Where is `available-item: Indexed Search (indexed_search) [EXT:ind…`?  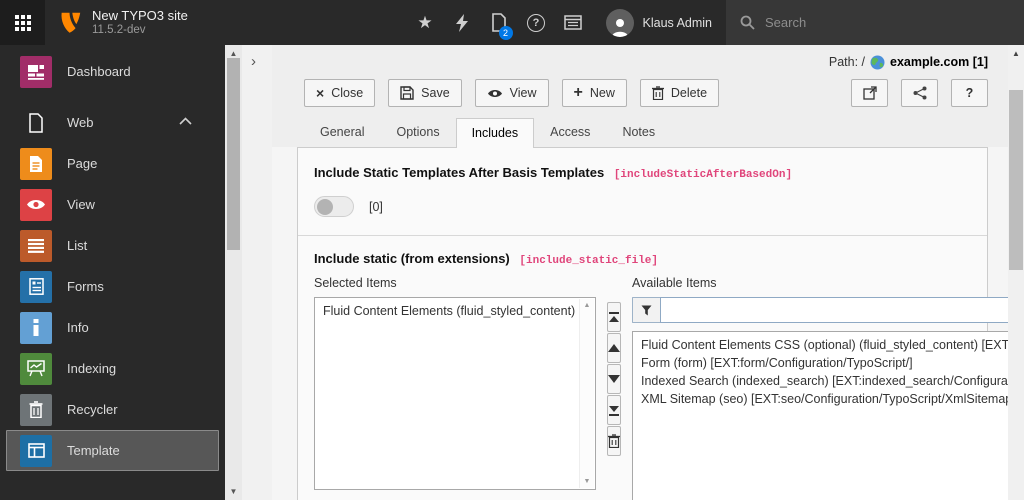
available-item: Indexed Search (indexed_search) [EXT:ind… is located at coordinates (824, 381).